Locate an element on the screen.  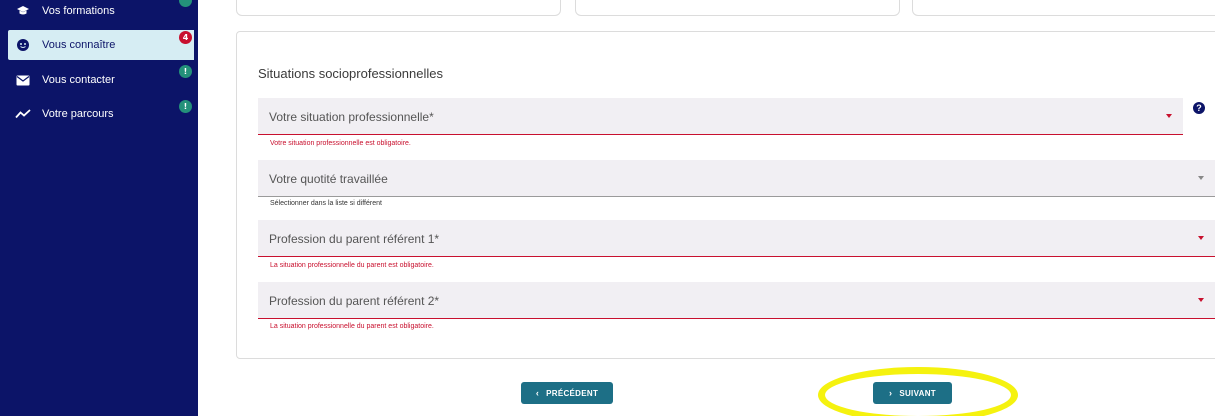
sidebar-item-label: Vos formations is located at coordinates (78, 11).